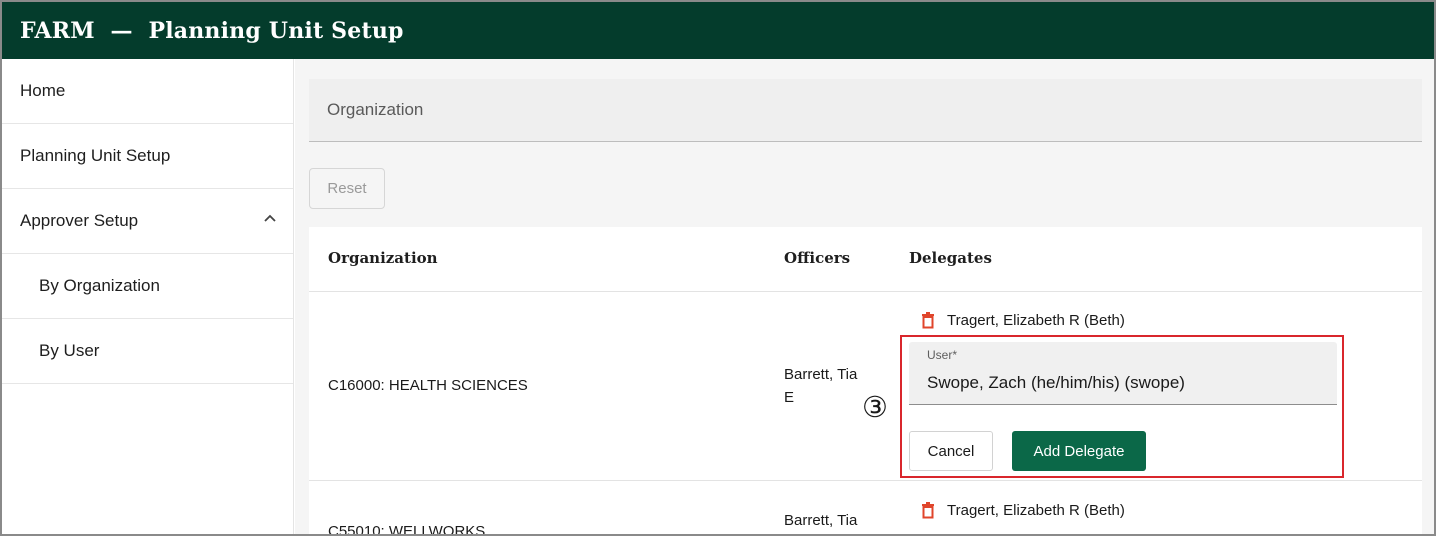 This screenshot has width=1436, height=536. Describe the element at coordinates (428, 385) in the screenshot. I see `organization-cell: C16000: HEALTH SCIENCES` at that location.